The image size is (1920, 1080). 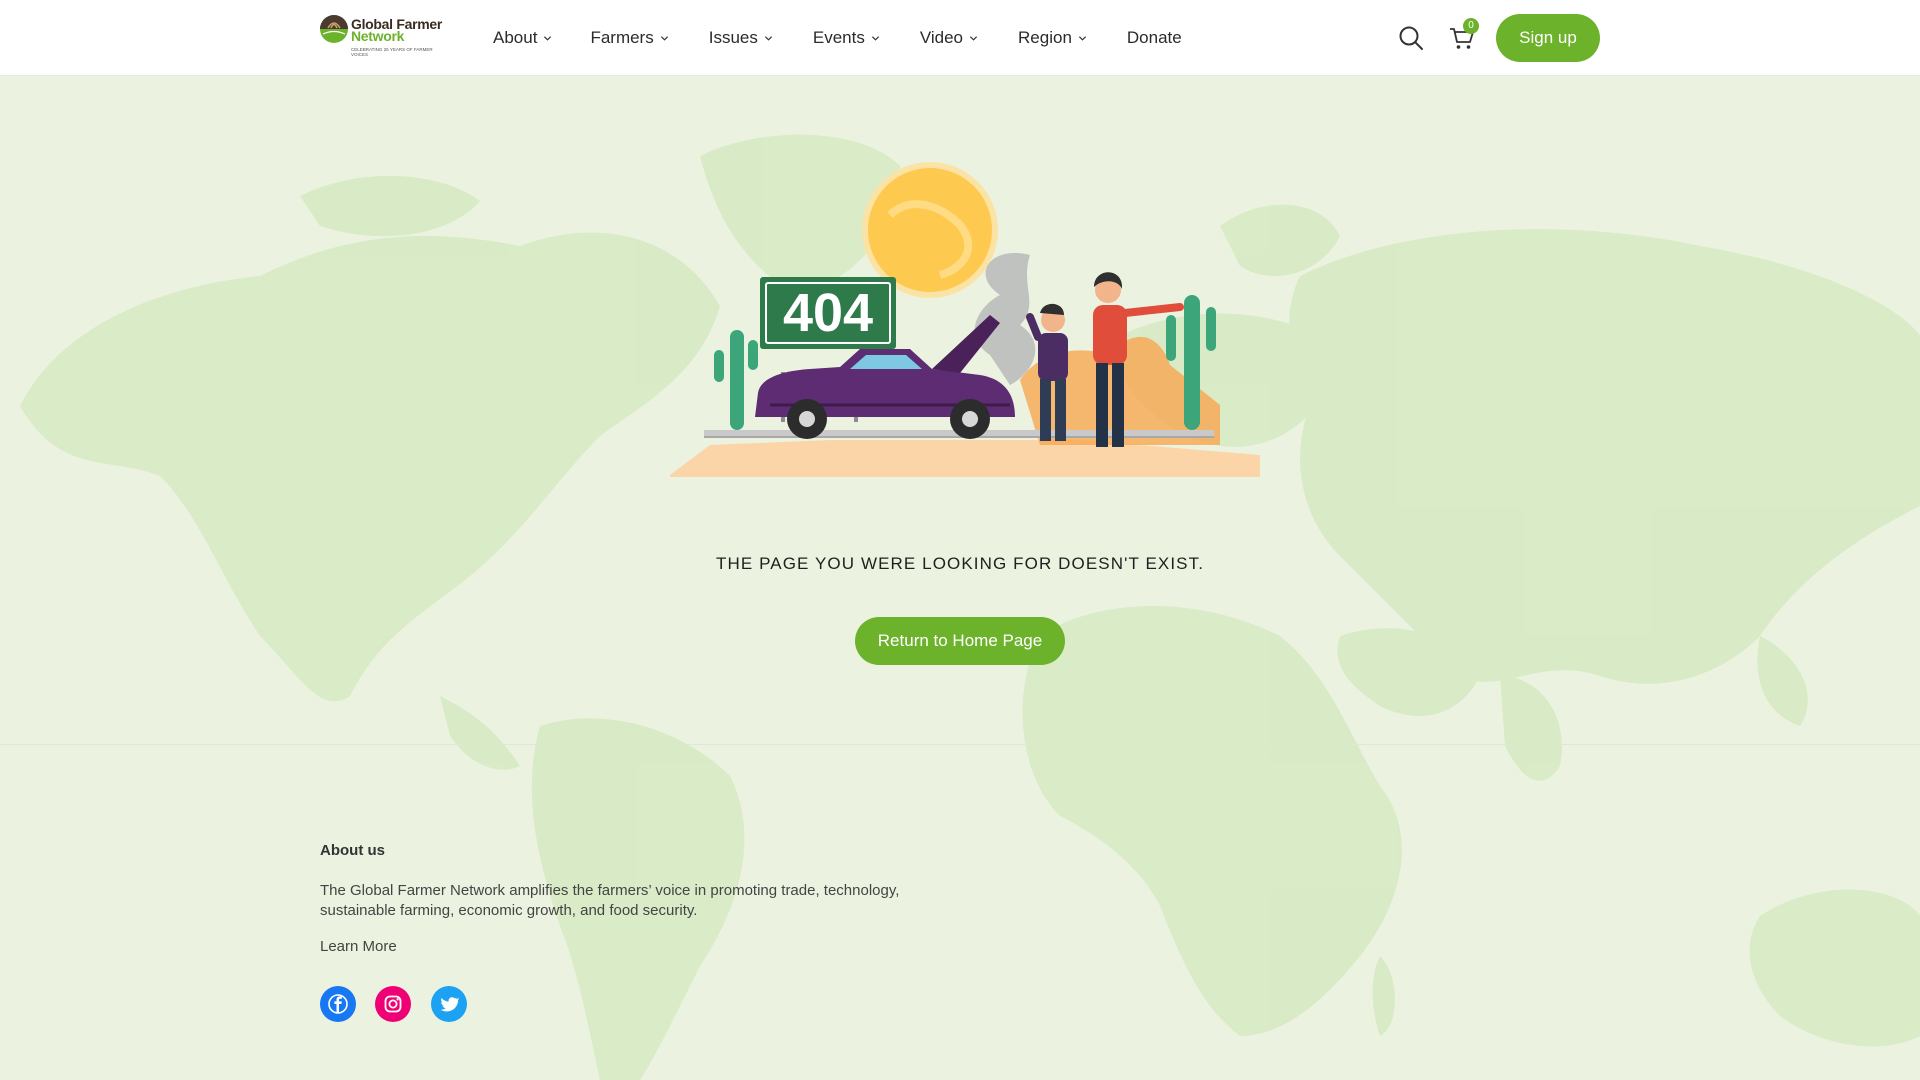 What do you see at coordinates (1548, 38) in the screenshot?
I see `signup-button: Sign up` at bounding box center [1548, 38].